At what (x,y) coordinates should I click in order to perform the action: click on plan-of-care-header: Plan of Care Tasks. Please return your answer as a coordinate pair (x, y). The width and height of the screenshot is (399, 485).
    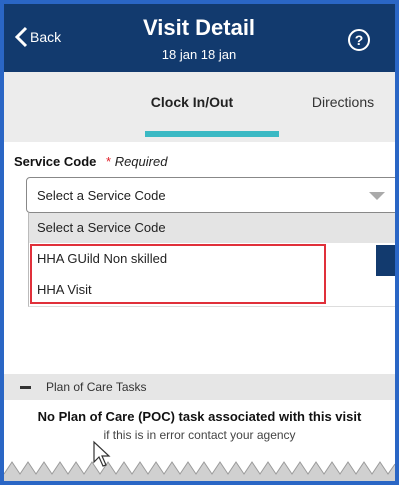
    Looking at the image, I should click on (199, 387).